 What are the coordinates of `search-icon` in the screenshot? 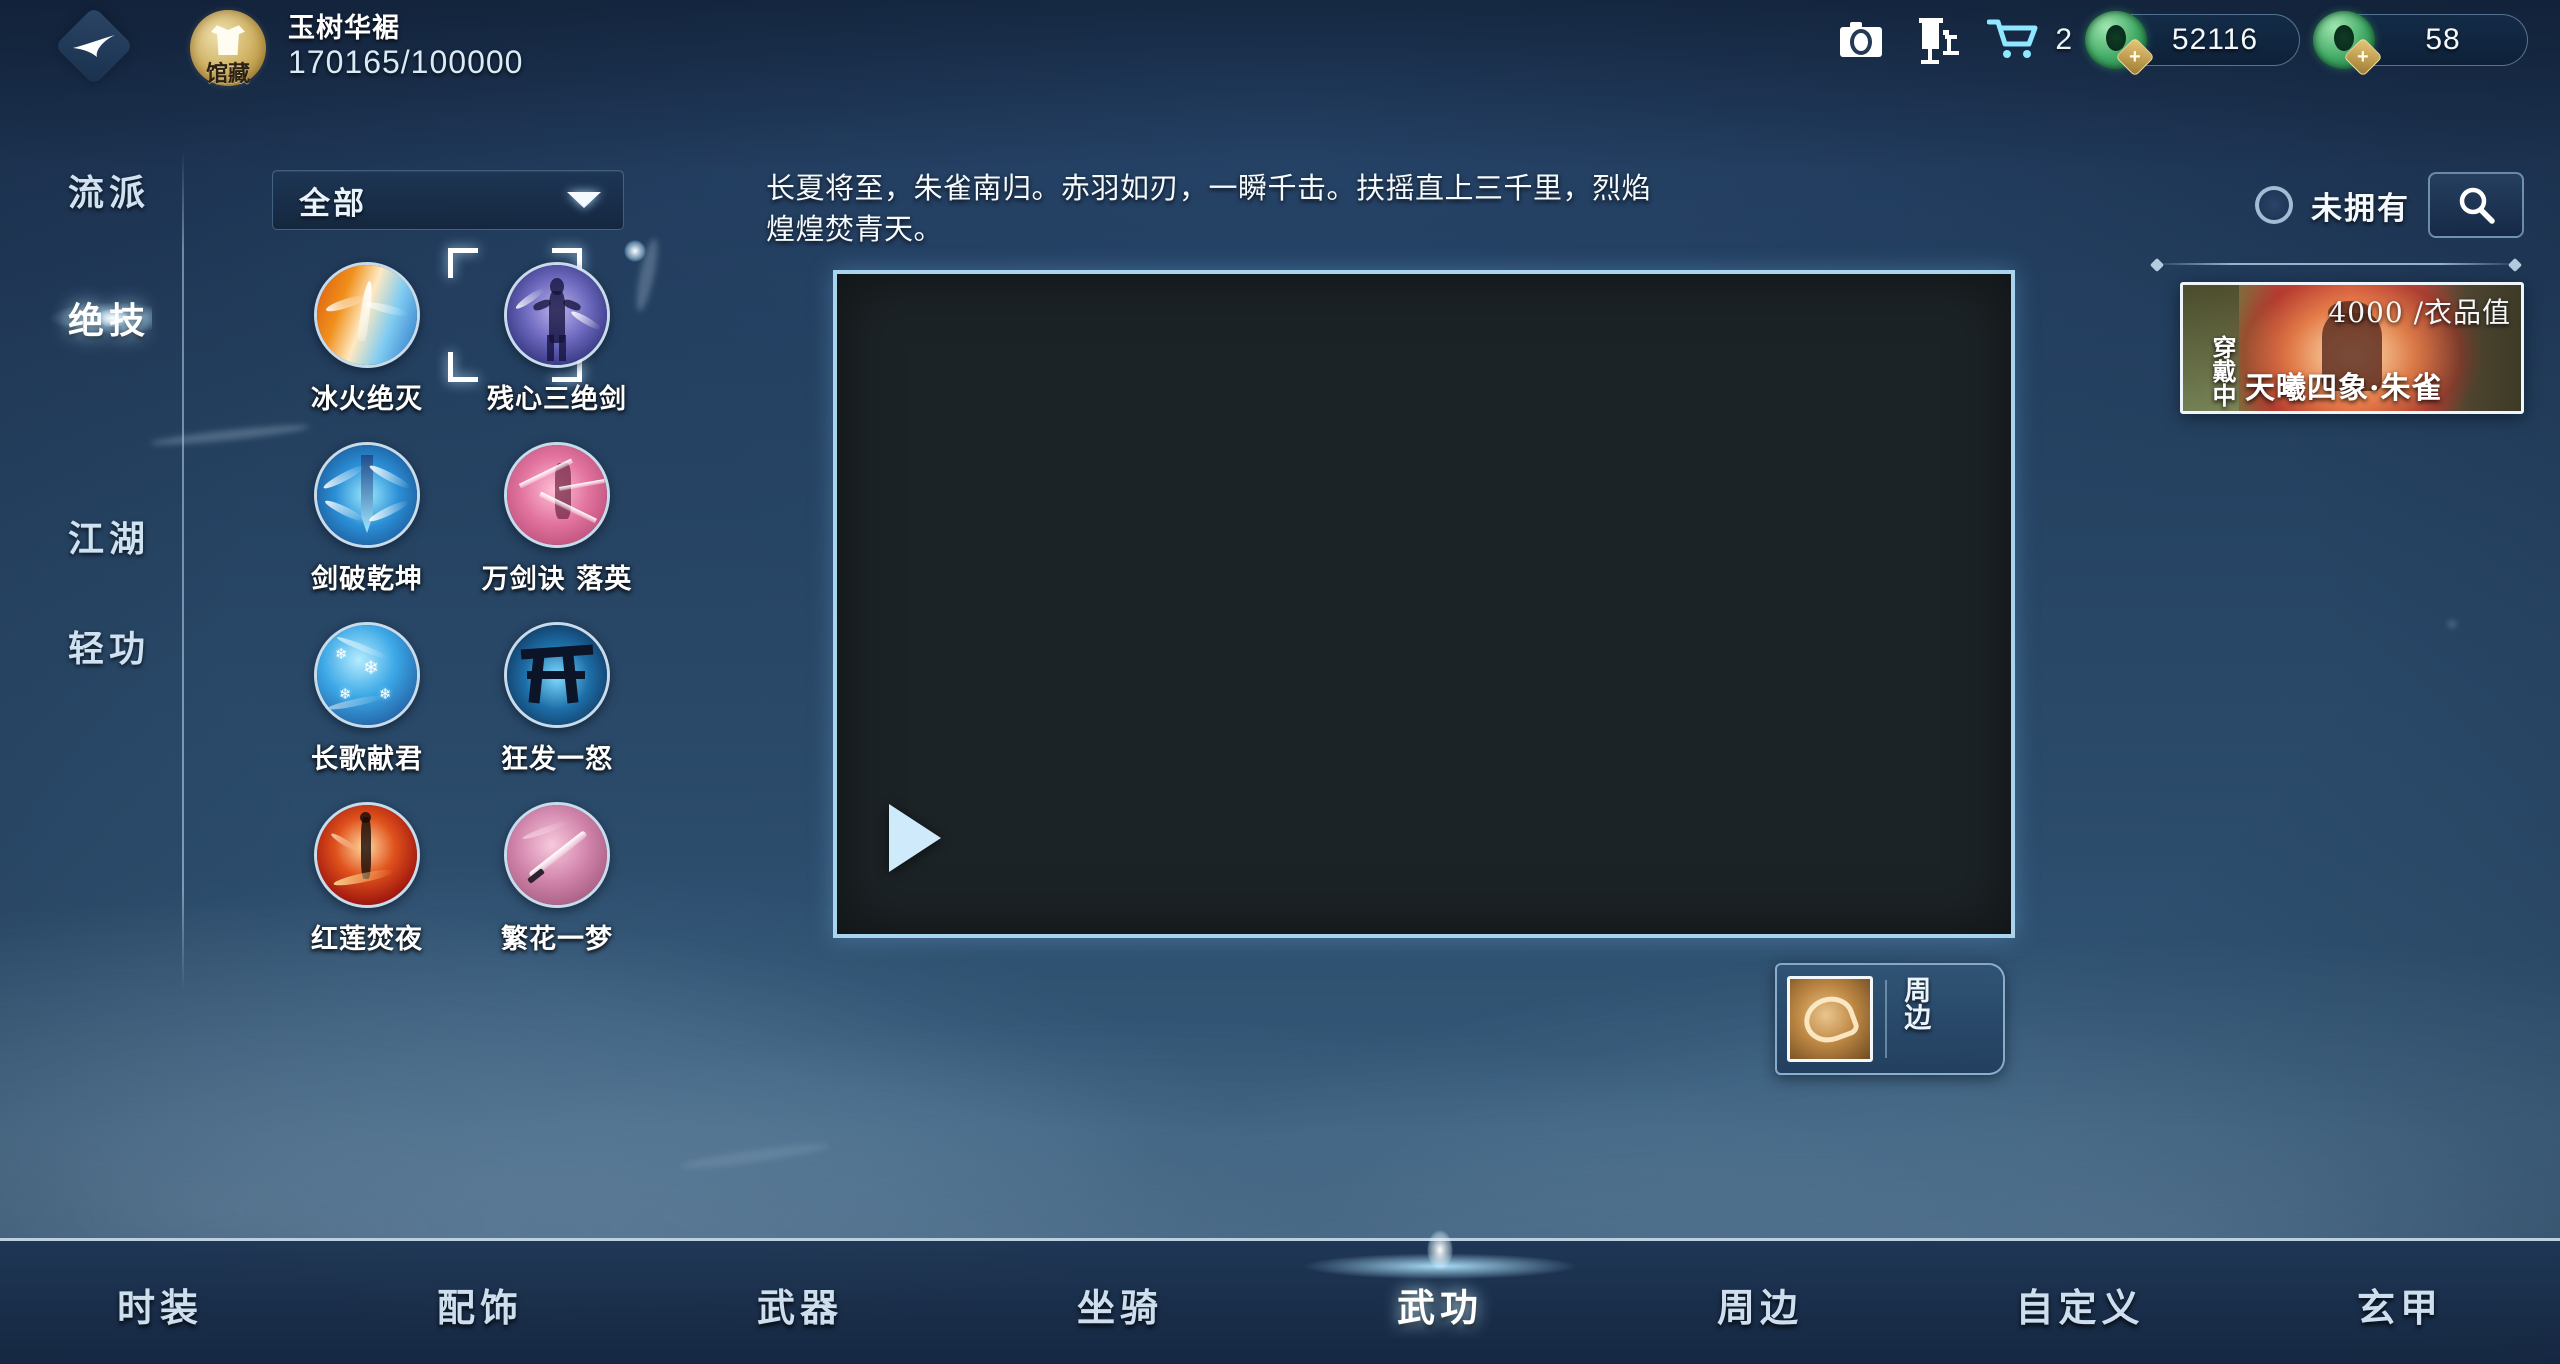 It's located at (2477, 205).